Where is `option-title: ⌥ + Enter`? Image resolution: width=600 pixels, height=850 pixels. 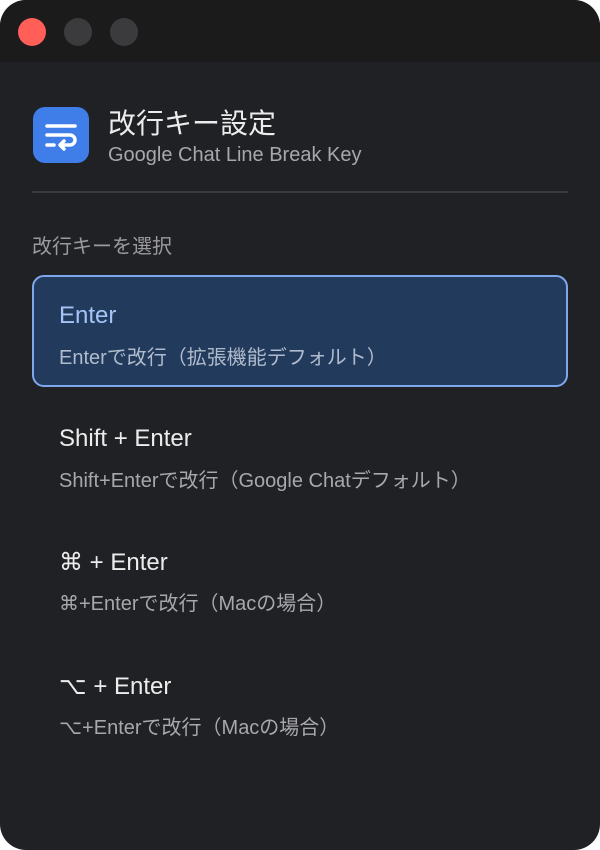 option-title: ⌥ + Enter is located at coordinates (115, 686).